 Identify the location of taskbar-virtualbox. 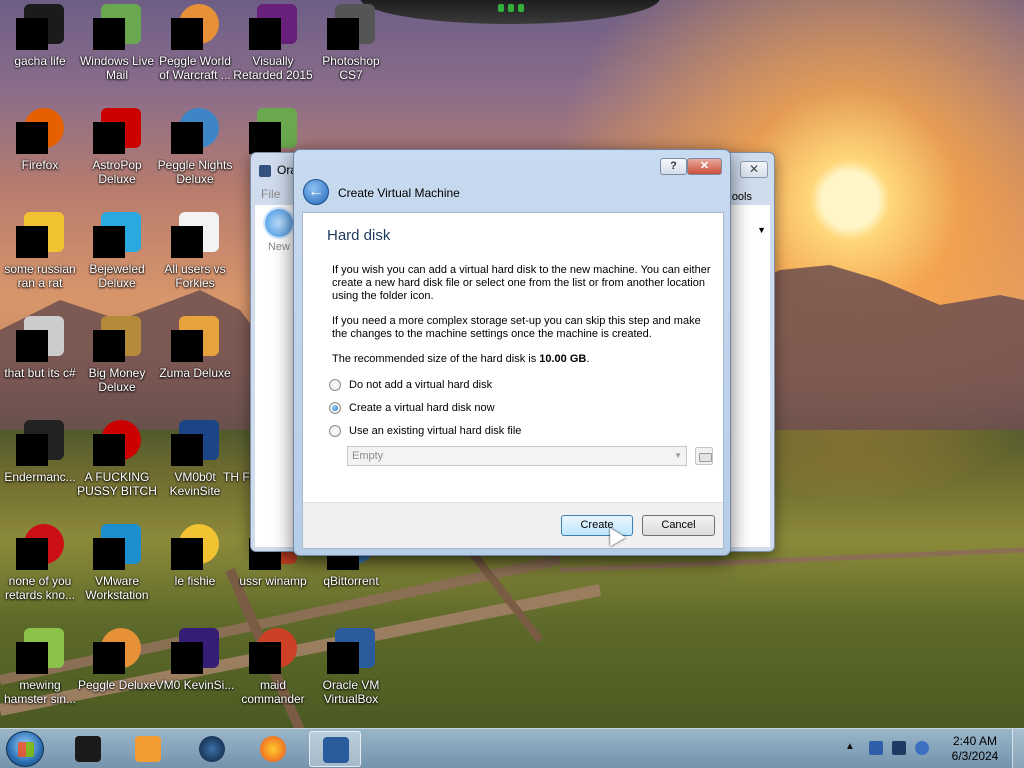
(335, 749).